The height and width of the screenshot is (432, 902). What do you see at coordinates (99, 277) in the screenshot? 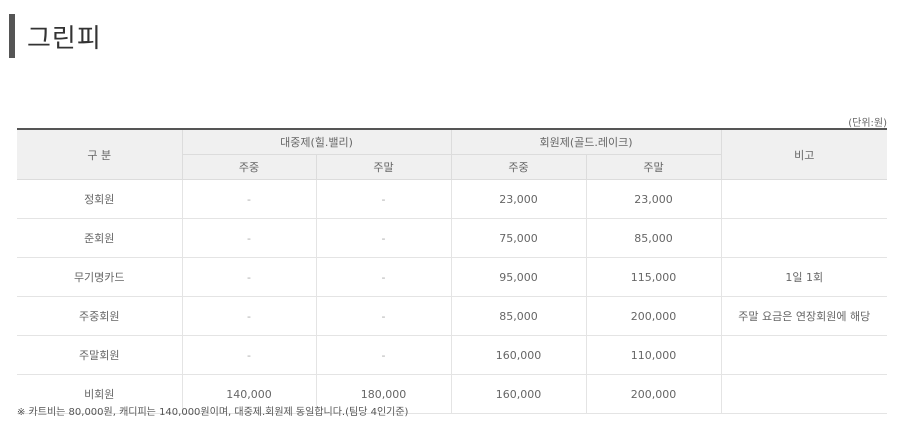
I see `row-name: 무기명카드` at bounding box center [99, 277].